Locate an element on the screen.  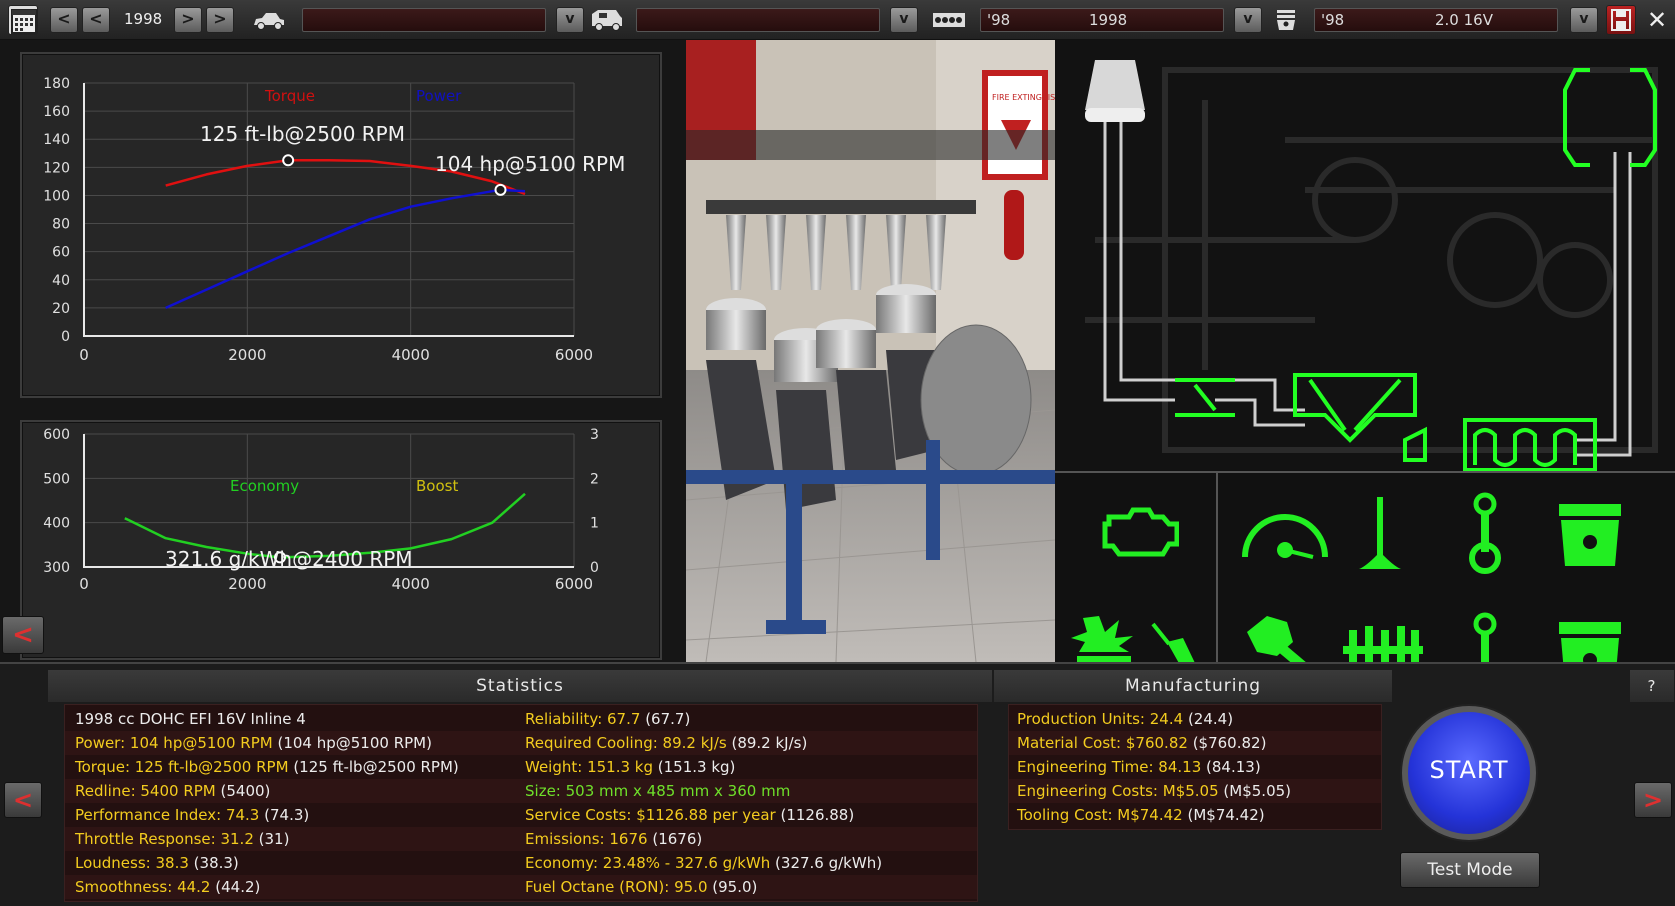
engine-family-name: 1998 is located at coordinates (1108, 20).